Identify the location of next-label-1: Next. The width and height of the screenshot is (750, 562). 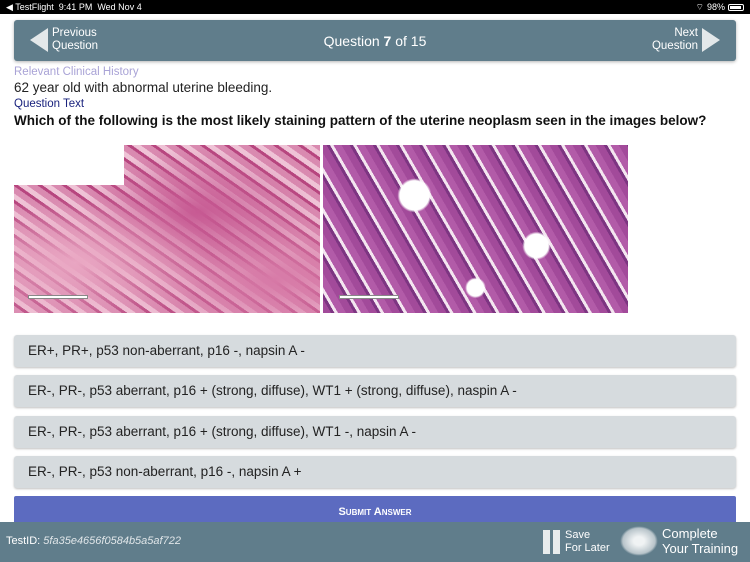
(686, 33).